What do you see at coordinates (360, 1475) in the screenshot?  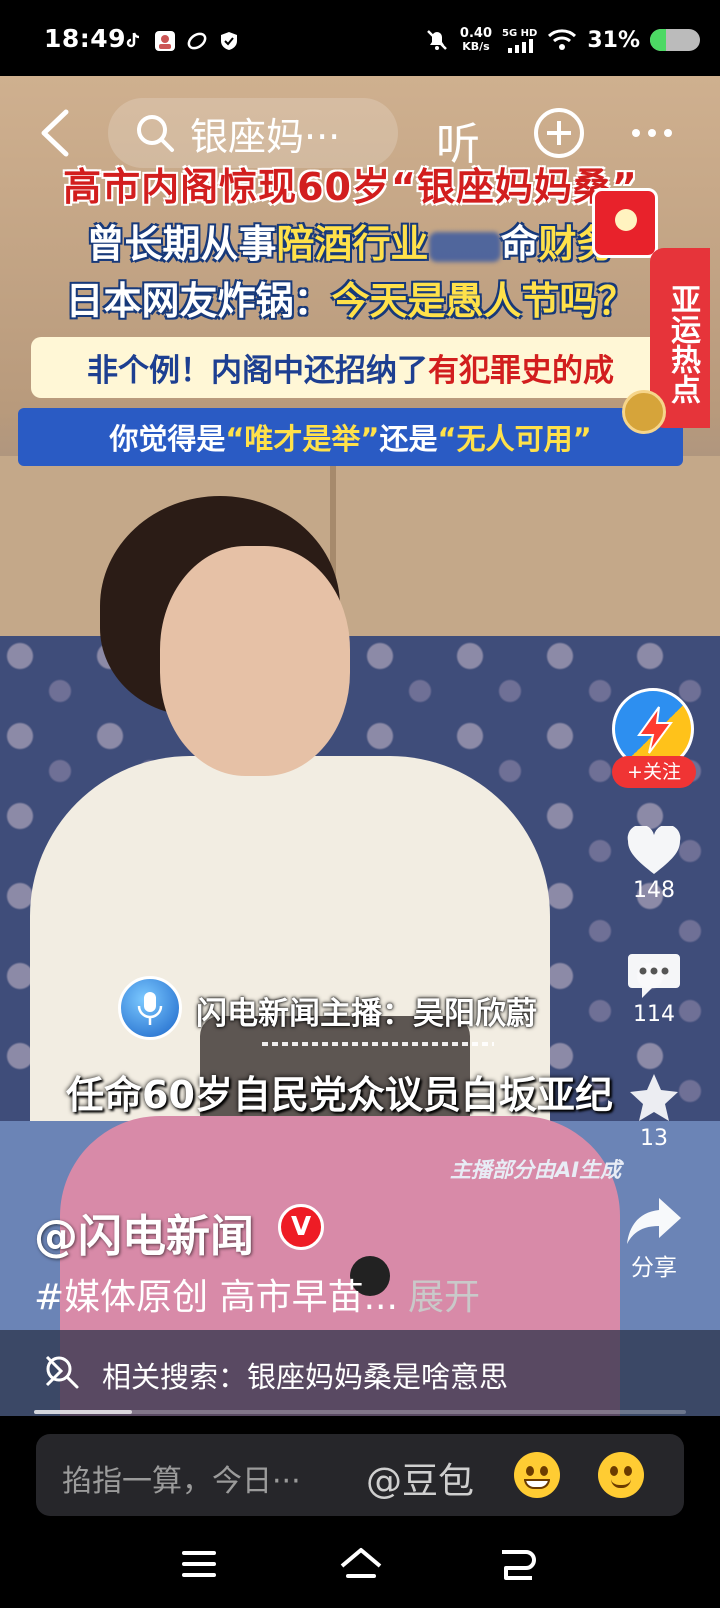 I see `comment-input: 掐指一算，今日··· @豆包` at bounding box center [360, 1475].